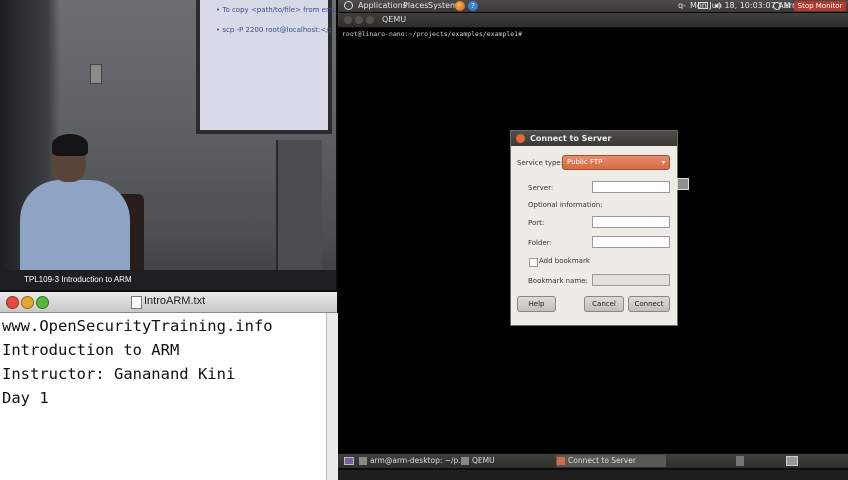 The width and height of the screenshot is (848, 480). What do you see at coordinates (571, 138) in the screenshot?
I see `dialog-title: Connect to Server` at bounding box center [571, 138].